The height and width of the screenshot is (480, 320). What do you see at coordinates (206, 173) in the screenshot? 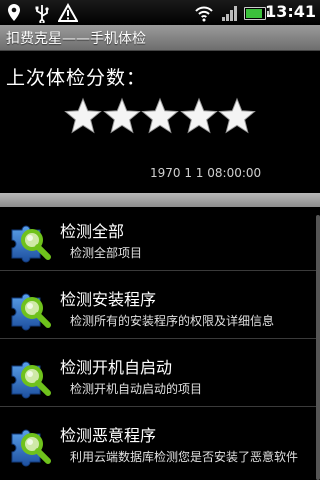
I see `score-timestamp: 1970 1 1 08:00:00` at bounding box center [206, 173].